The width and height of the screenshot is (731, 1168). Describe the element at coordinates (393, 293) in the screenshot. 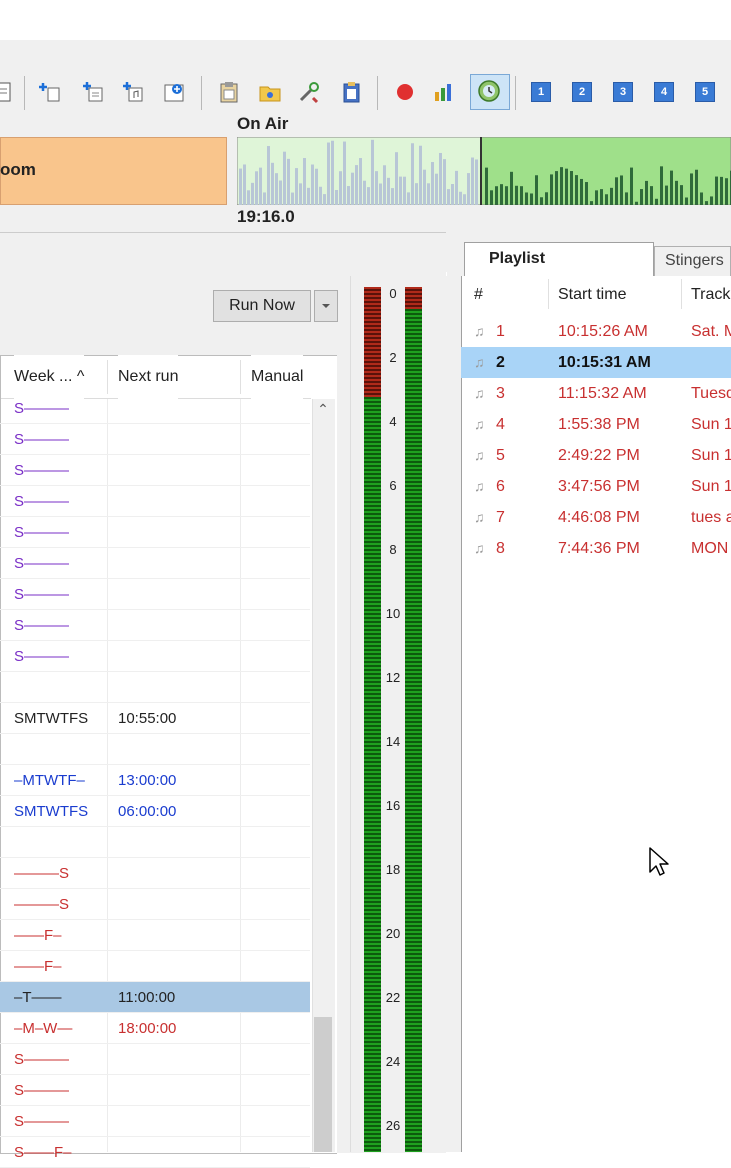

I see `vu-scale-label: 0` at that location.